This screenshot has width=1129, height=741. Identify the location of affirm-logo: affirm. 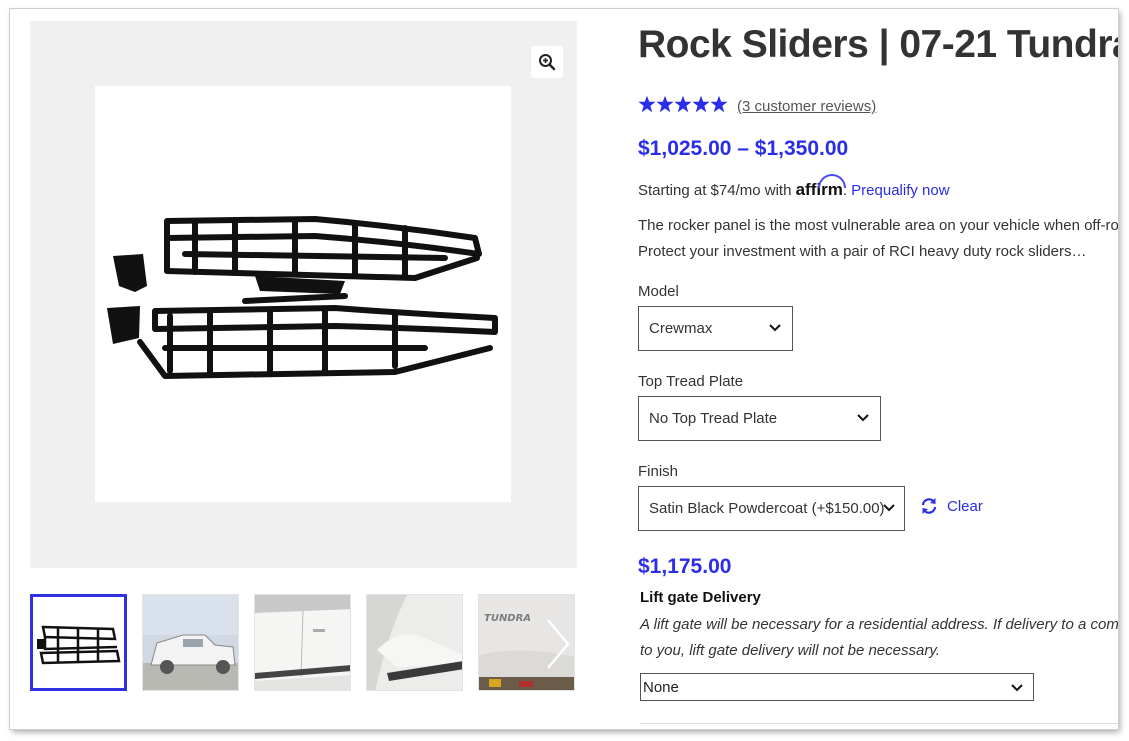
(821, 186).